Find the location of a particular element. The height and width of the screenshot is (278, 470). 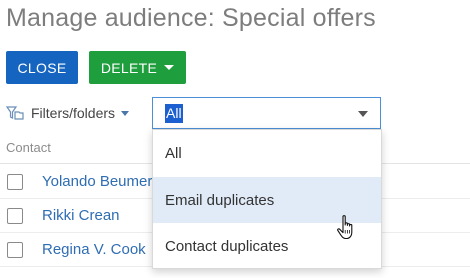

close-button-label: CLOSE is located at coordinates (42, 67).